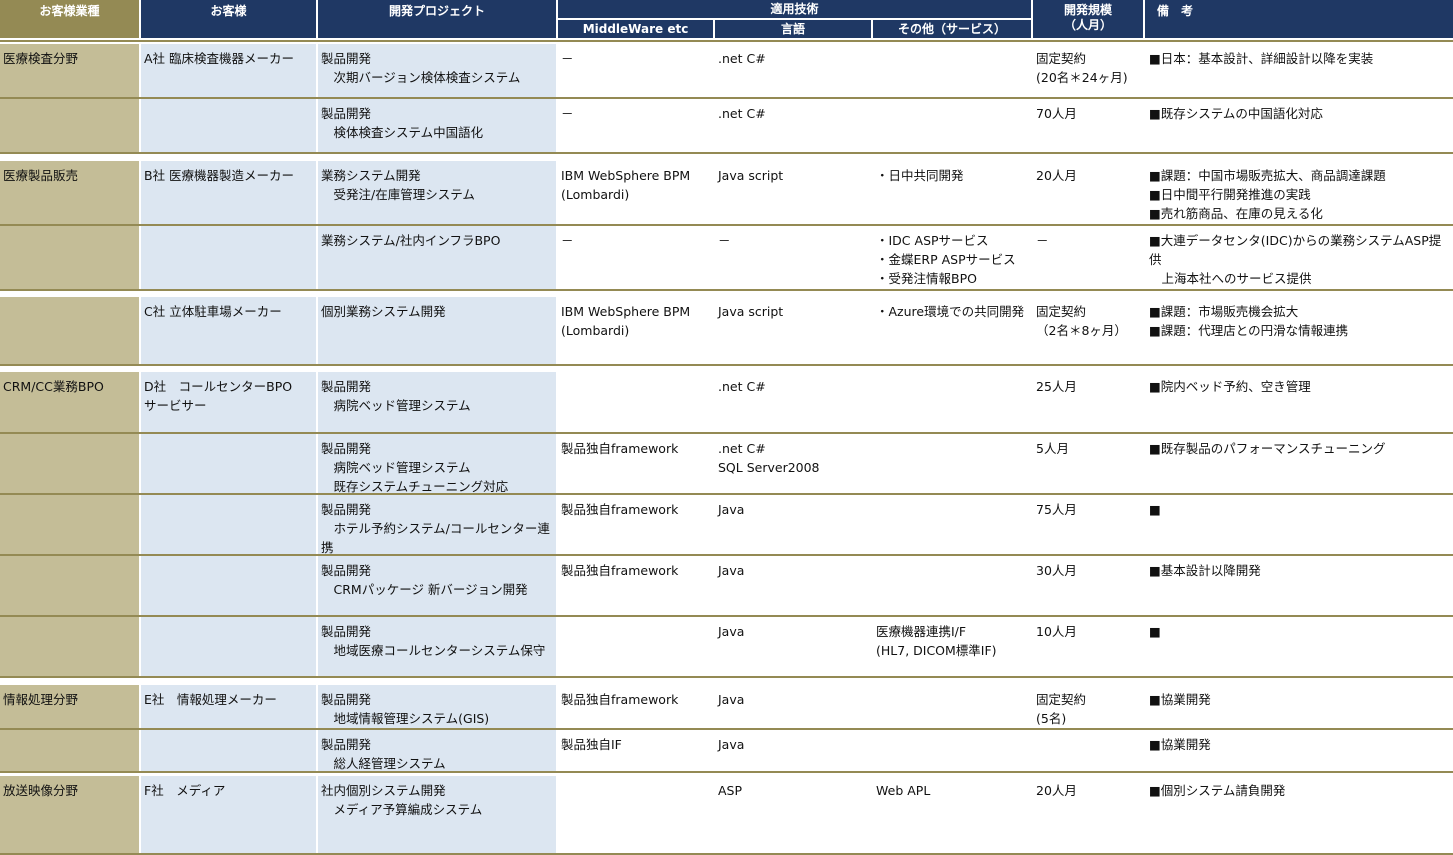 This screenshot has height=855, width=1453. I want to click on row-2-other-cell, so click(952, 125).